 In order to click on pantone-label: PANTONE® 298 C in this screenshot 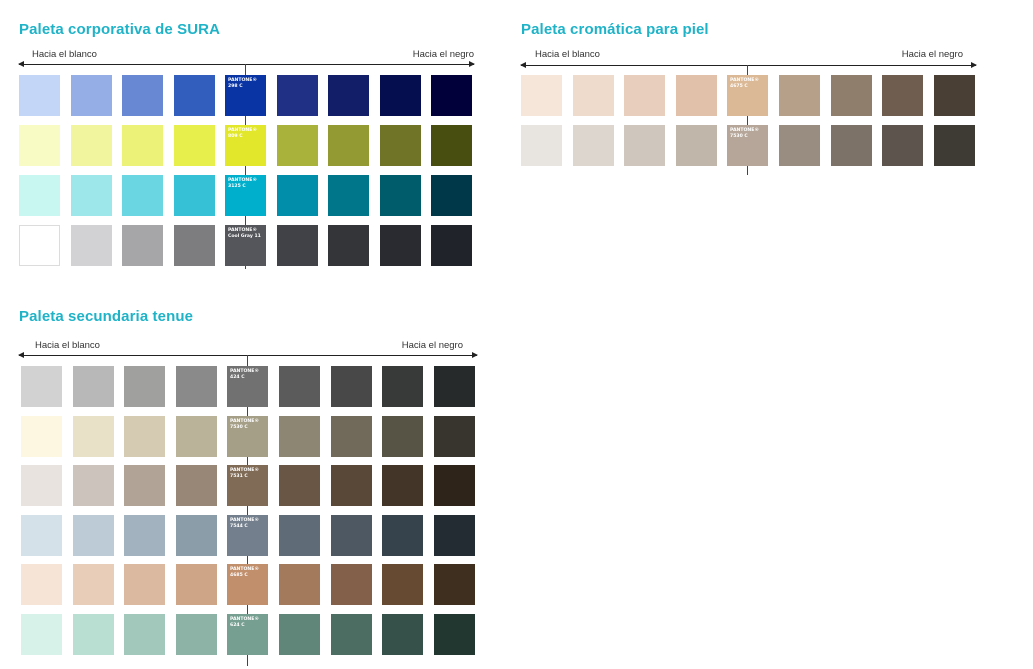, I will do `click(242, 83)`.